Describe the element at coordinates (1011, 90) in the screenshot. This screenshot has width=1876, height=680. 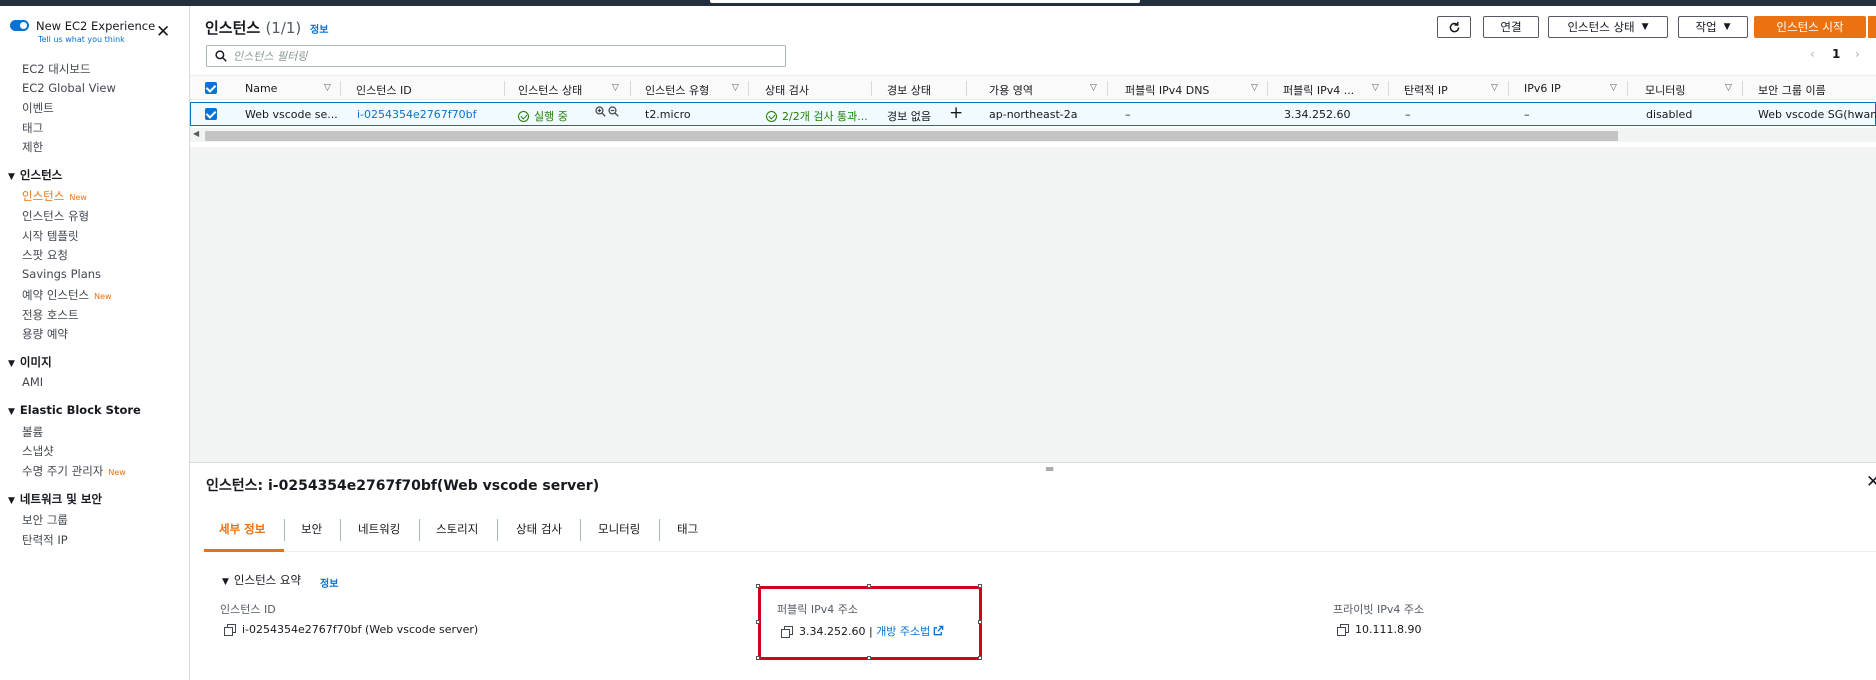
I see `column-header-availability-zone: 가용 영역` at that location.